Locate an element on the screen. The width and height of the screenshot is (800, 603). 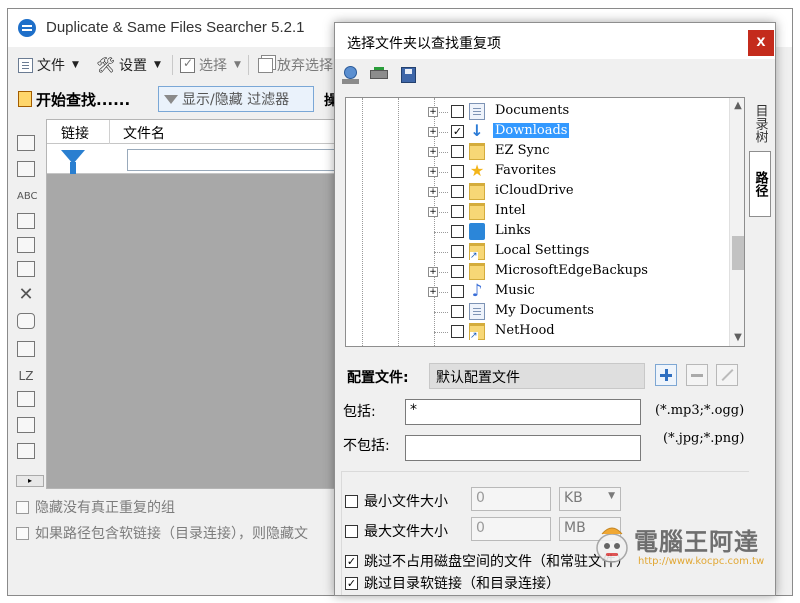
tree-item-favorites: + ★ Favorites is located at coordinates (536, 172).